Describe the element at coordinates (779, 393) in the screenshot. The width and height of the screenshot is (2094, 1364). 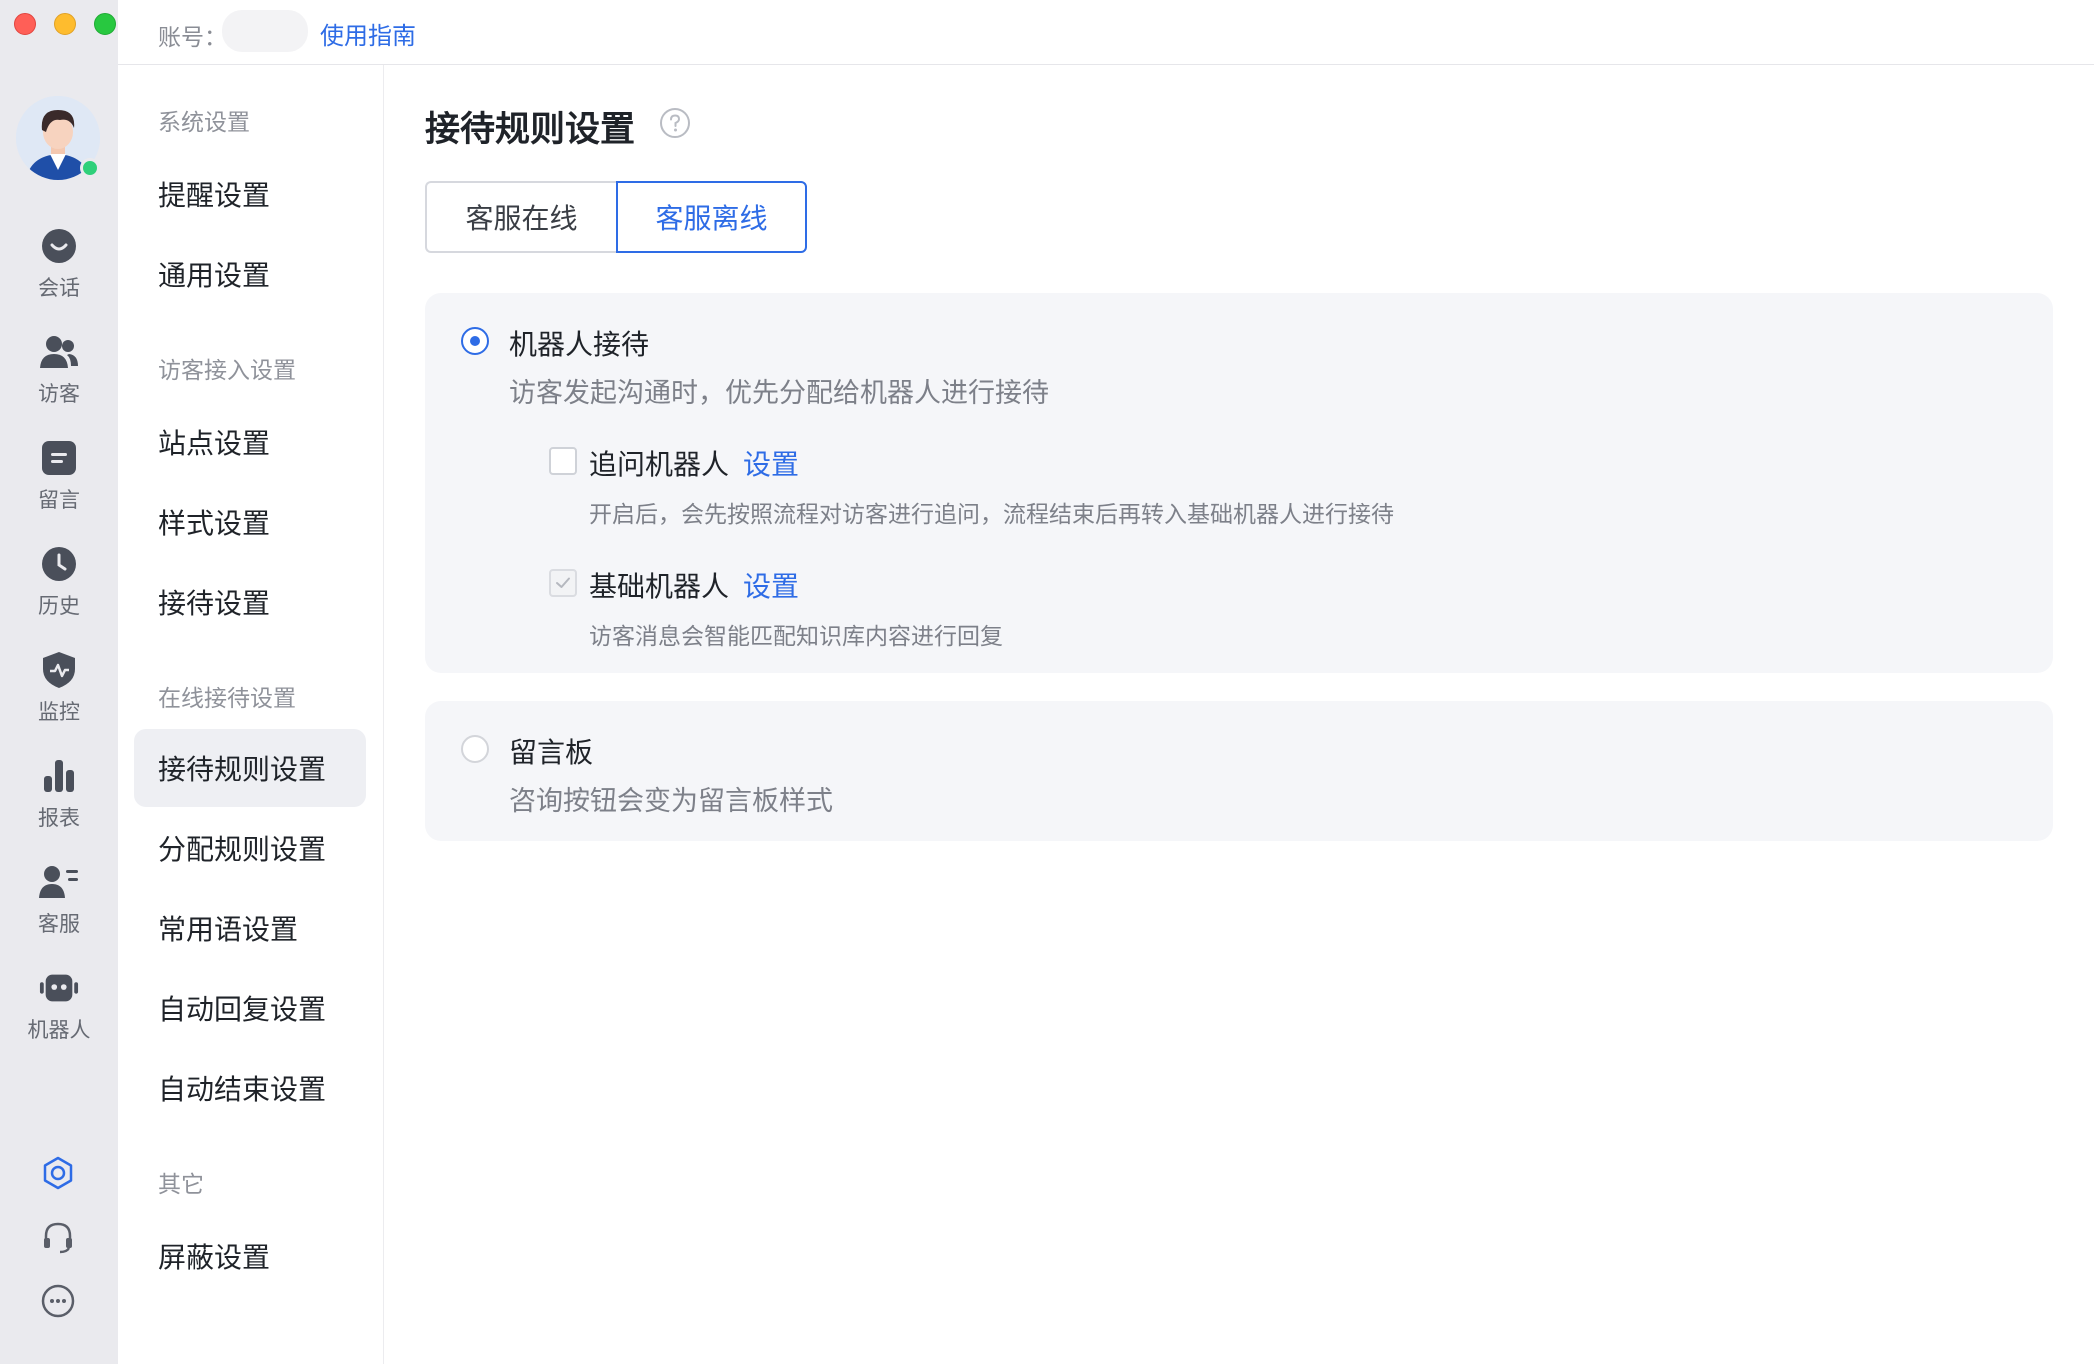
I see `option-description: 访客发起沟通时，优先分配给机器人进行接待` at that location.